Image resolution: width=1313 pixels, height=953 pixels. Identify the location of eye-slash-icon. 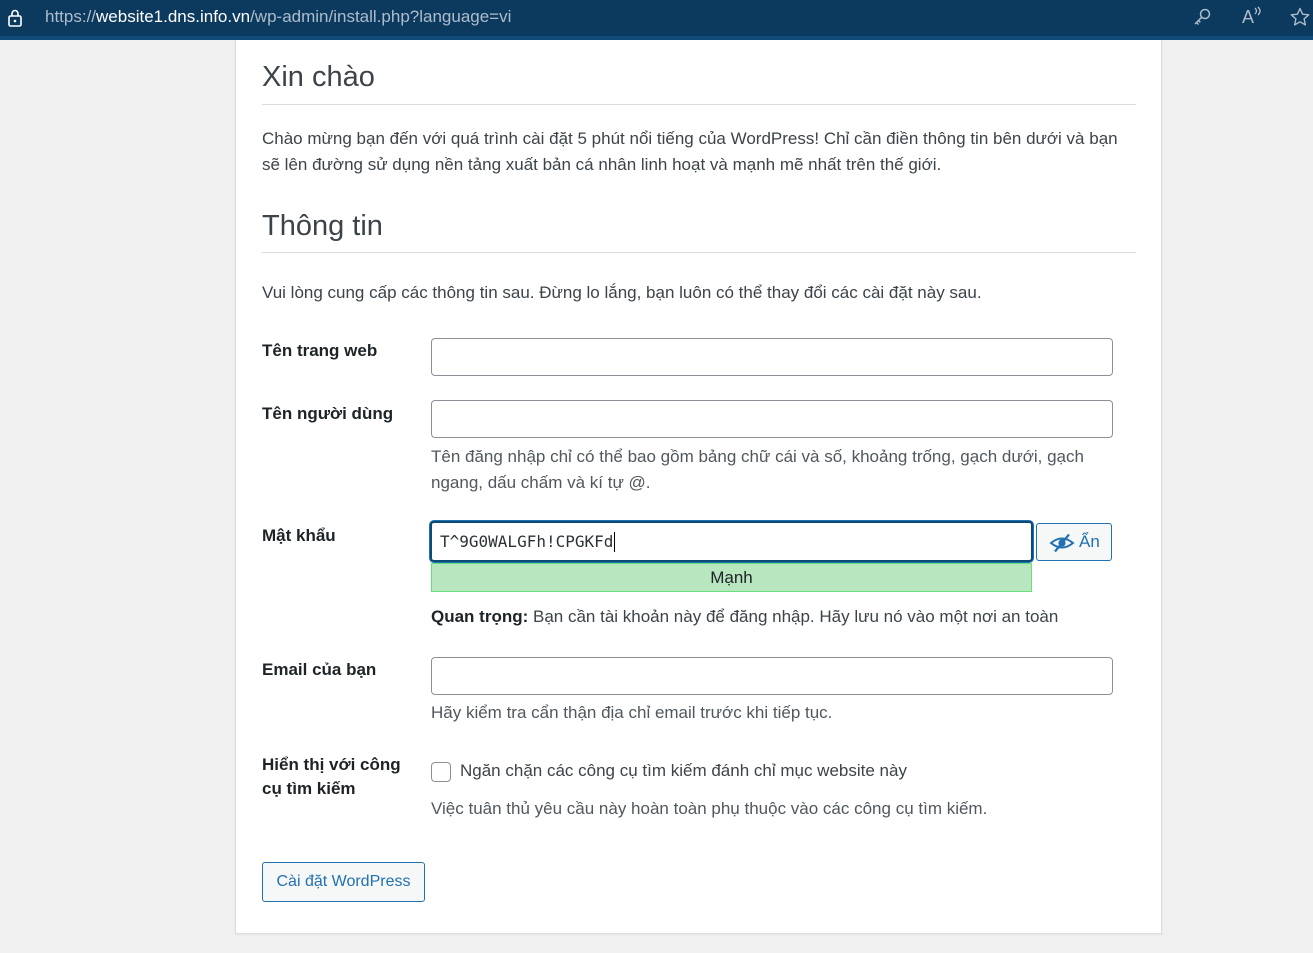
(1062, 543).